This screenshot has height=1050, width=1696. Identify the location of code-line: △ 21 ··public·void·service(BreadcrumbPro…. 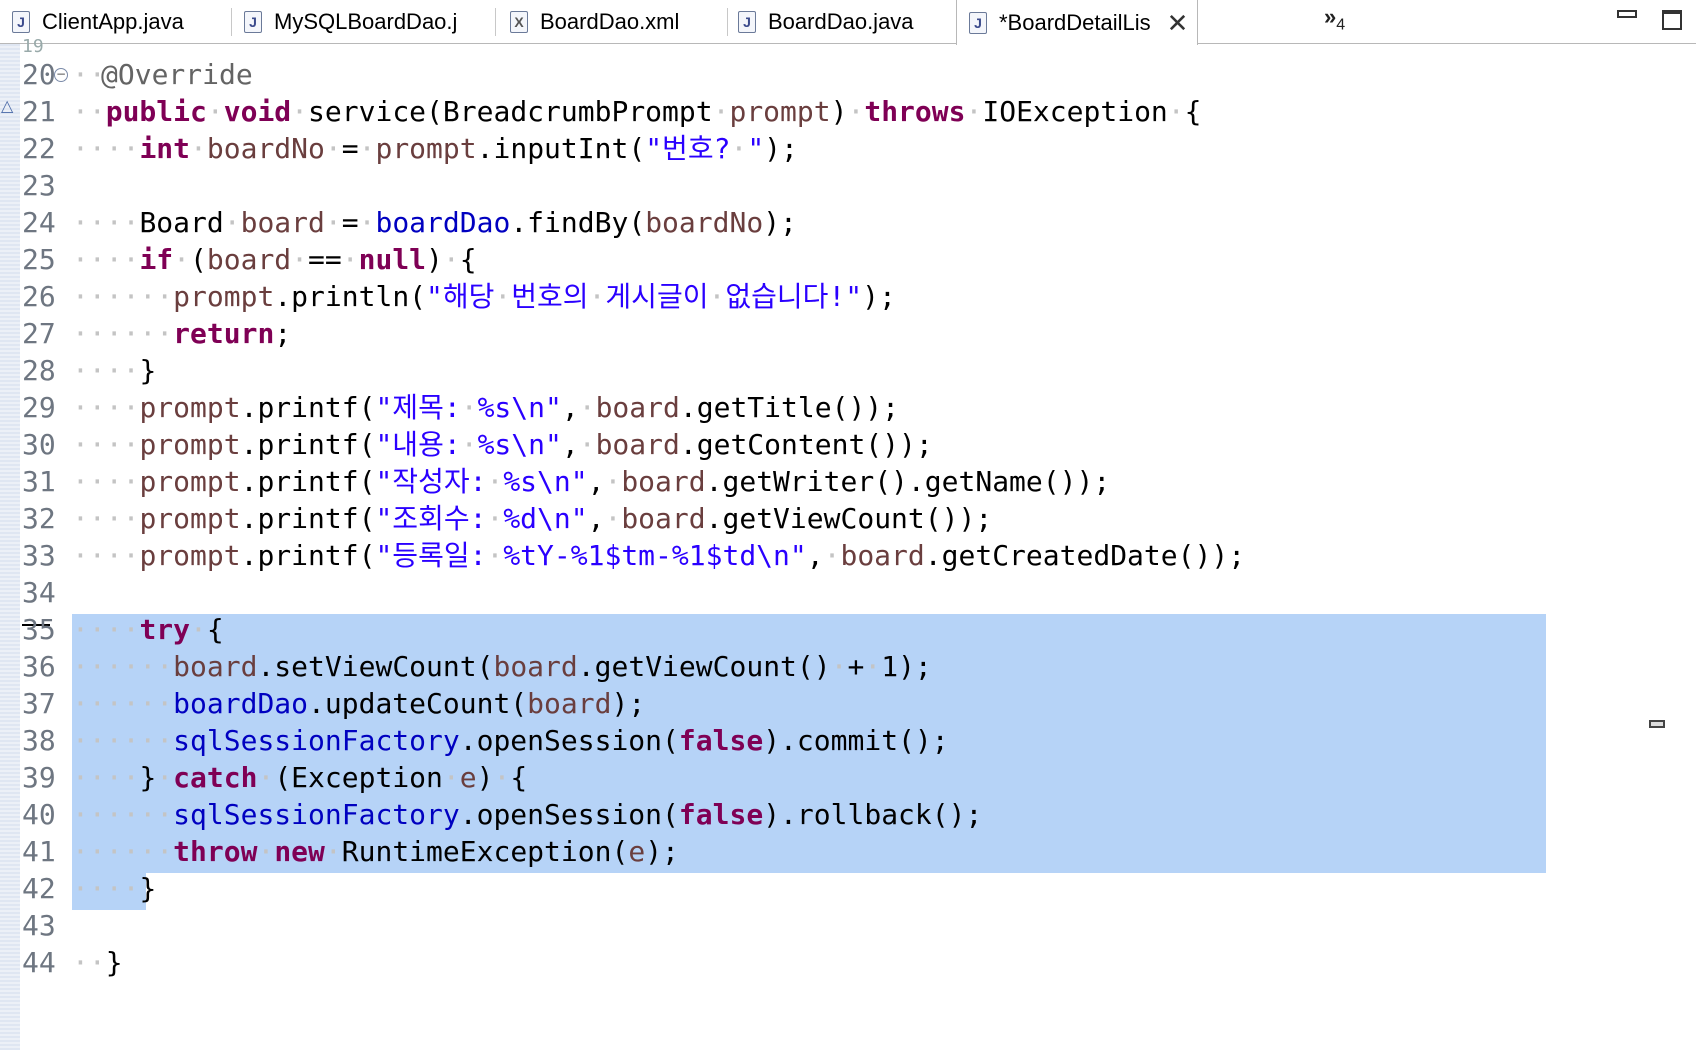
(848, 112).